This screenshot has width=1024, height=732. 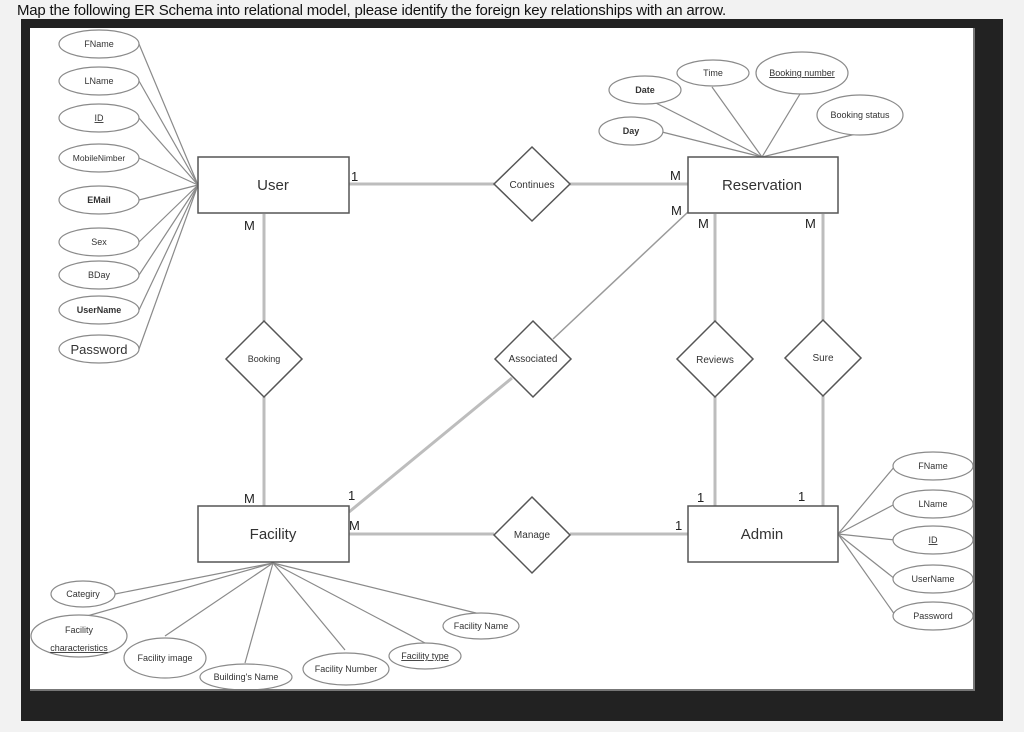 I want to click on attr-fac-category: Categiry, so click(x=83, y=594).